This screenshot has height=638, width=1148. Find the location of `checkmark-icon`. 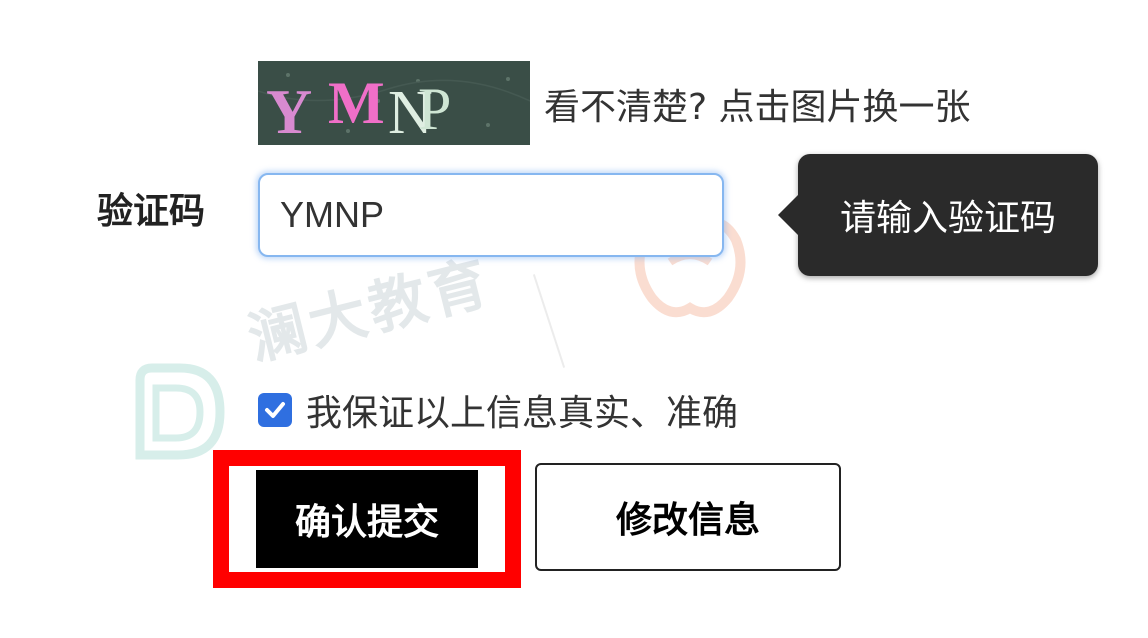

checkmark-icon is located at coordinates (275, 410).